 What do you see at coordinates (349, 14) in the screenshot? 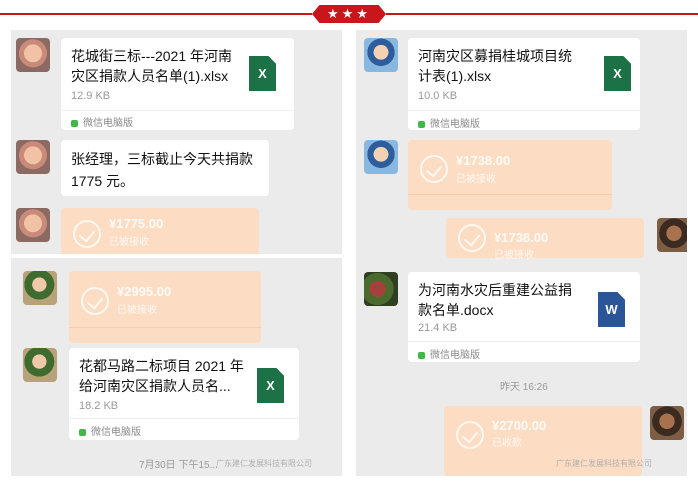
I see `banner-stars: ★★★` at bounding box center [349, 14].